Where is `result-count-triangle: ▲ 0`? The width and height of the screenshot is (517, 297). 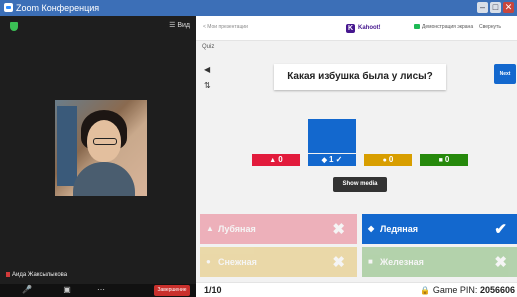 result-count-triangle: ▲ 0 is located at coordinates (276, 160).